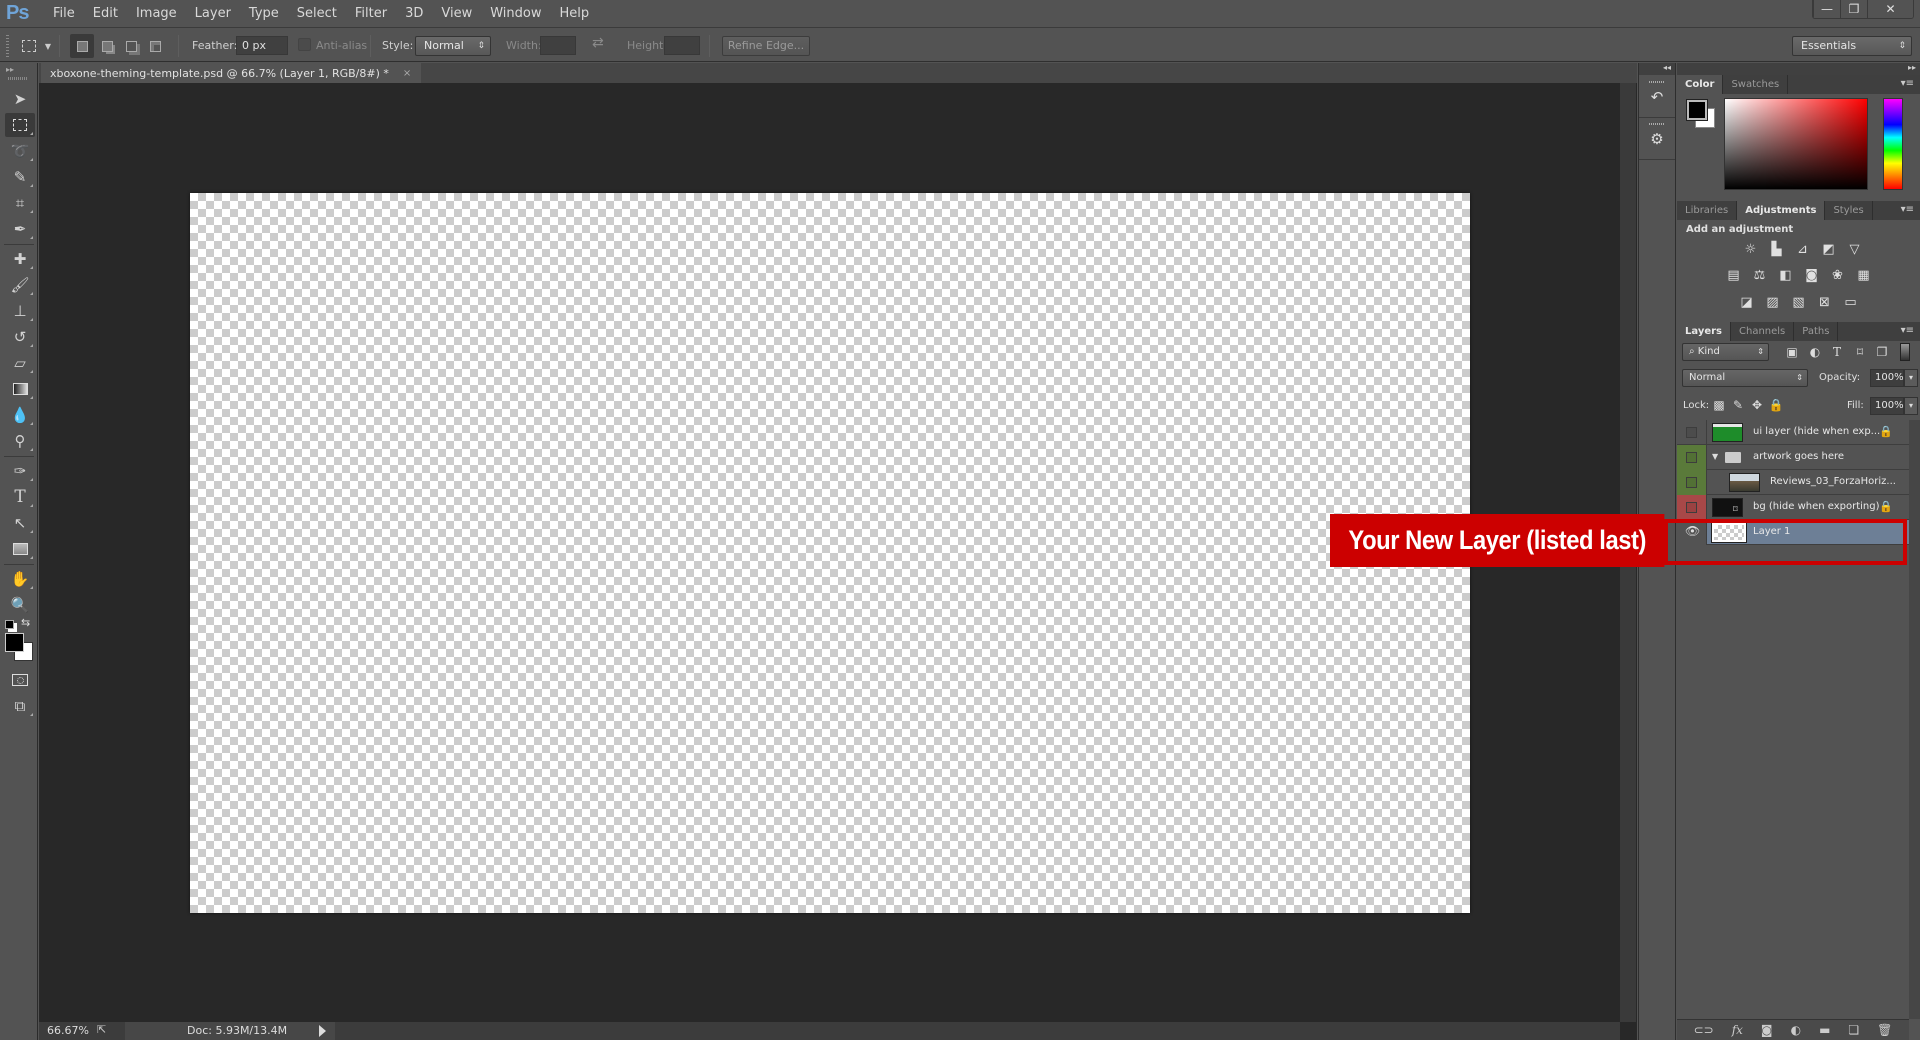  What do you see at coordinates (20, 389) in the screenshot?
I see `gradient-tool` at bounding box center [20, 389].